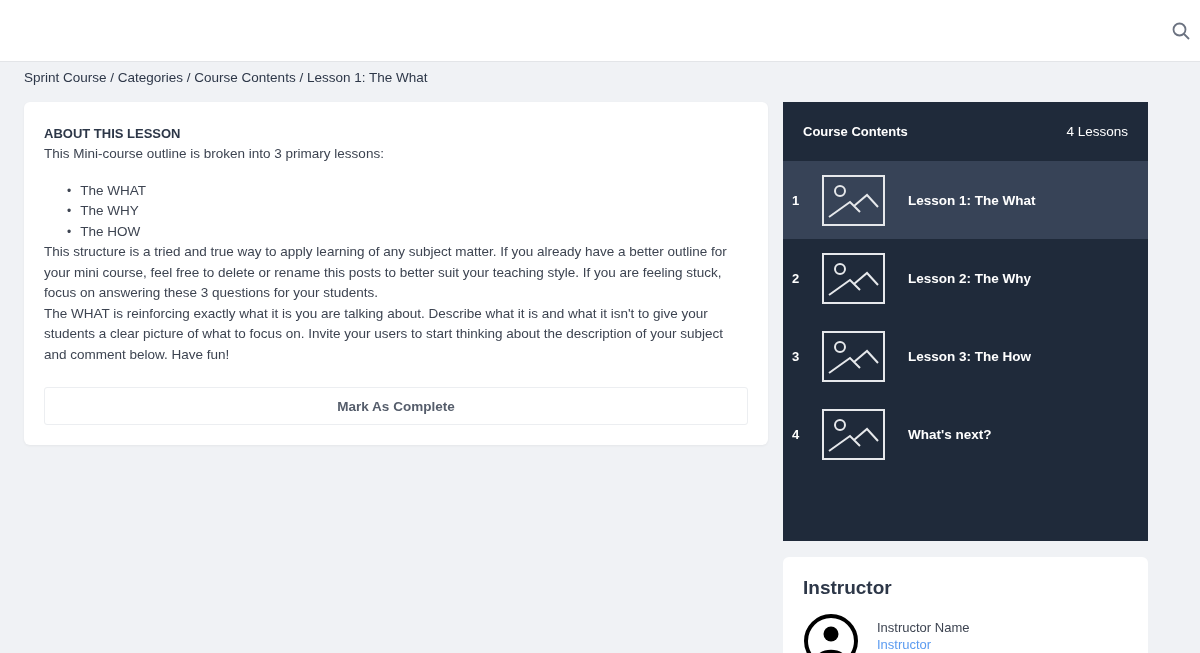  I want to click on lesson-count: 4 Lessons, so click(1097, 131).